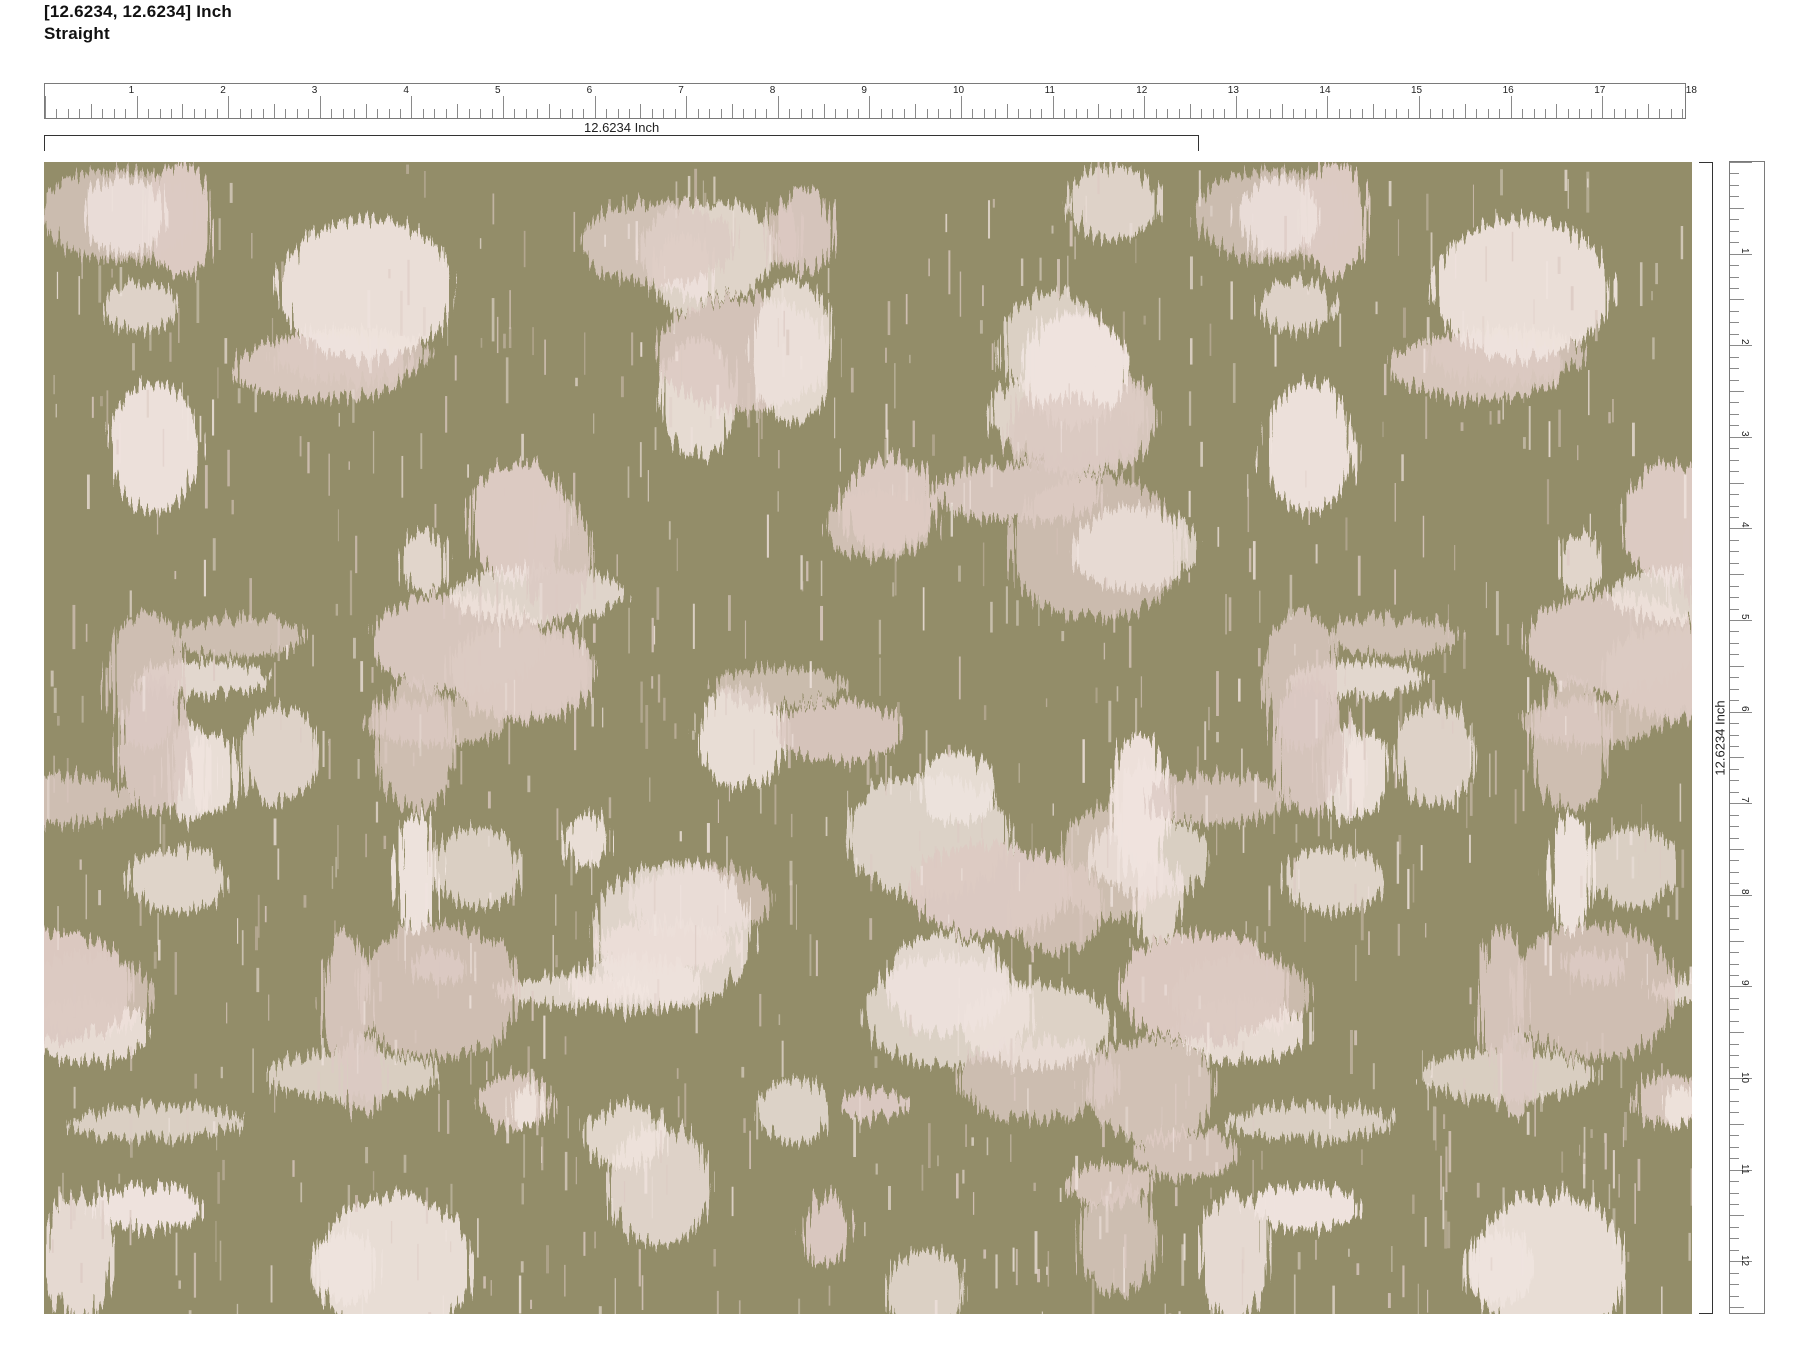 The width and height of the screenshot is (1794, 1346). I want to click on ruler-label: 2, so click(1744, 342).